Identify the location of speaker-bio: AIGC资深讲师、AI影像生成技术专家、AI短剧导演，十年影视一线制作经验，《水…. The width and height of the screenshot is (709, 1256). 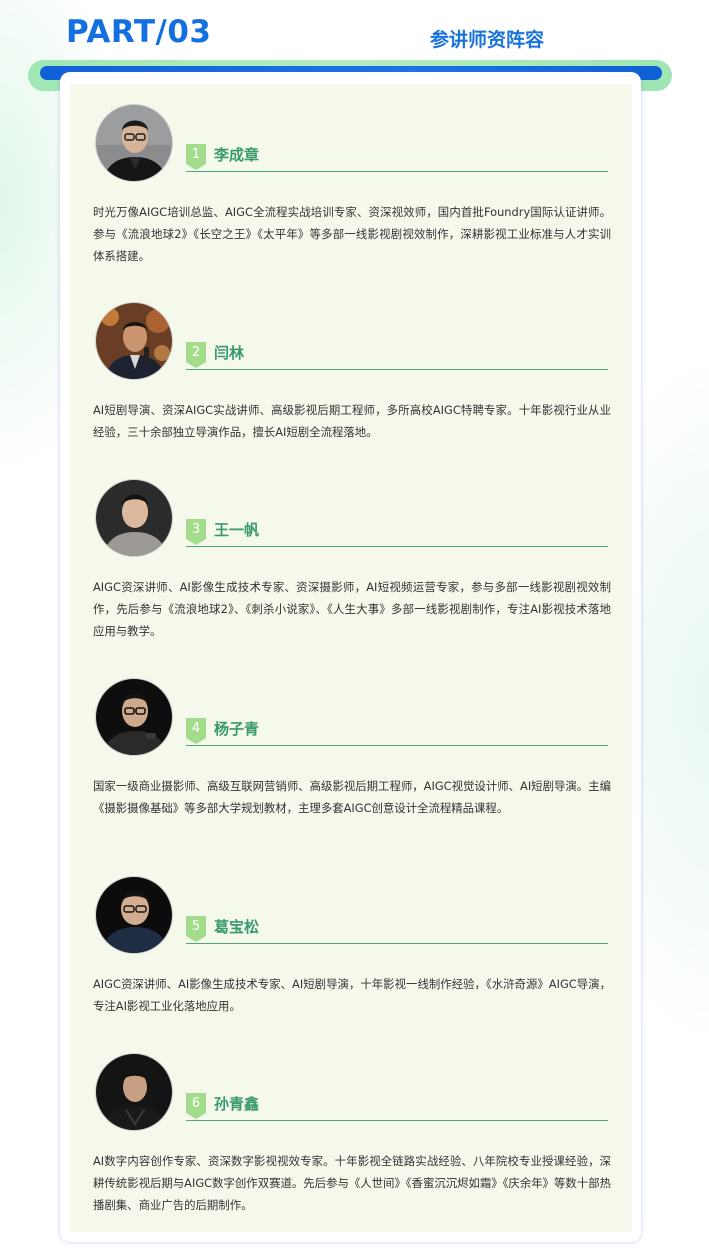
(352, 995).